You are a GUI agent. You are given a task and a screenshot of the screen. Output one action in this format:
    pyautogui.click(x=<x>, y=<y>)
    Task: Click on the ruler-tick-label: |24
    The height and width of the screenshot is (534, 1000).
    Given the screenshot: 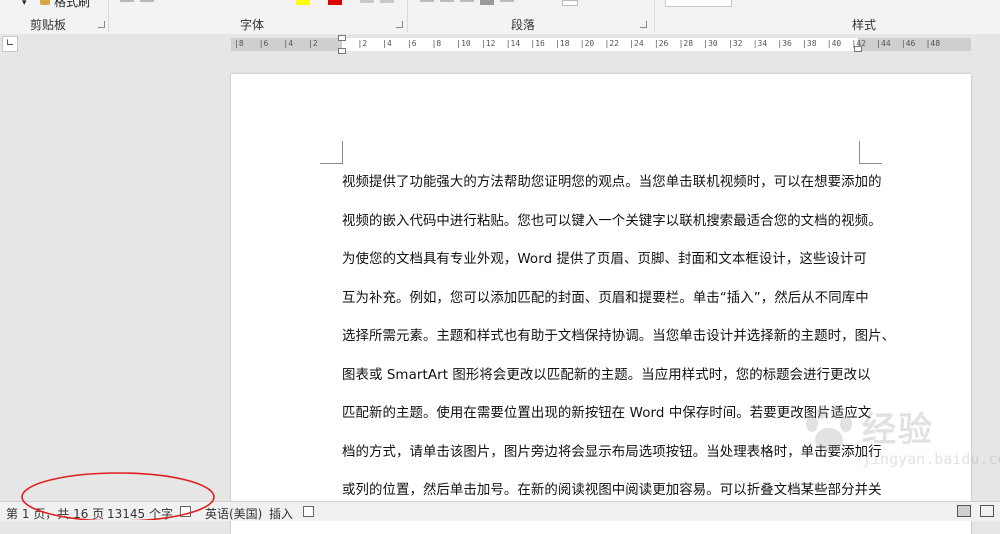 What is the action you would take?
    pyautogui.click(x=636, y=43)
    